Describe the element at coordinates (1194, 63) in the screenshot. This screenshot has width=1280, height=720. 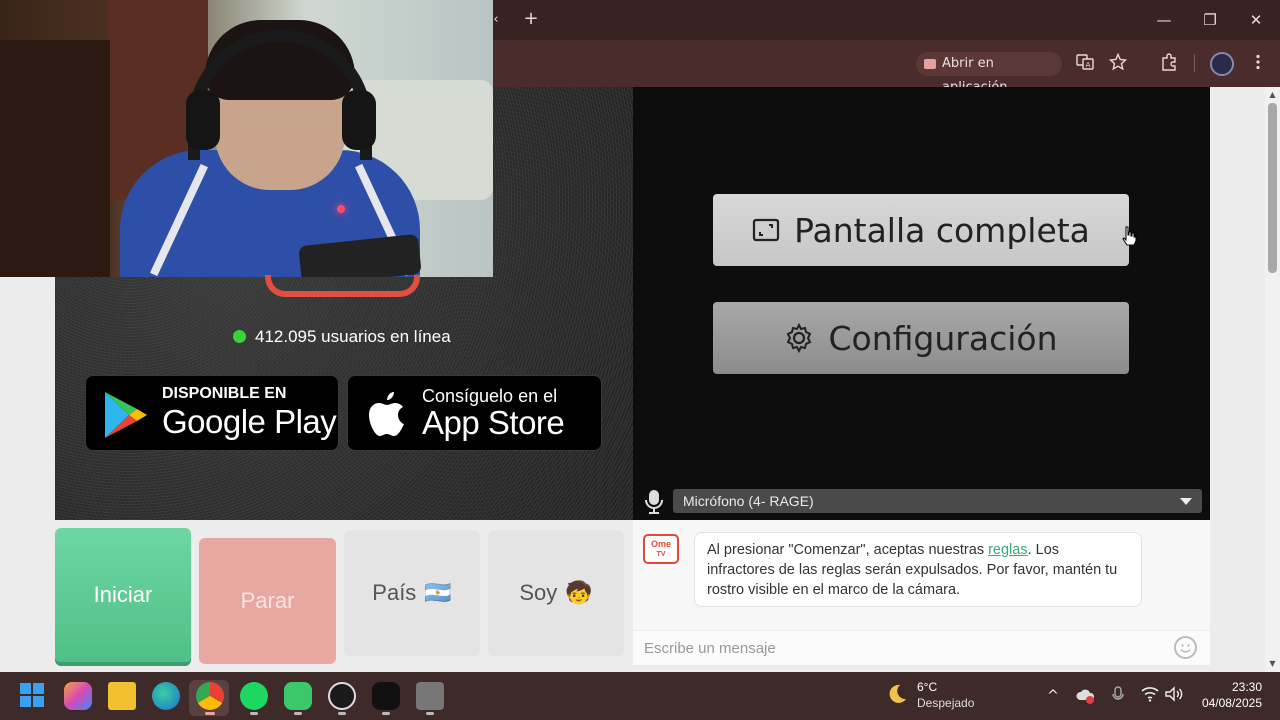
I see `toolbar-separator` at that location.